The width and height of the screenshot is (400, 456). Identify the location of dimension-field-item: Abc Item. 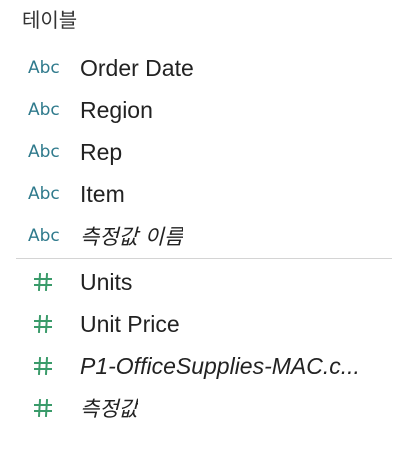
(196, 194).